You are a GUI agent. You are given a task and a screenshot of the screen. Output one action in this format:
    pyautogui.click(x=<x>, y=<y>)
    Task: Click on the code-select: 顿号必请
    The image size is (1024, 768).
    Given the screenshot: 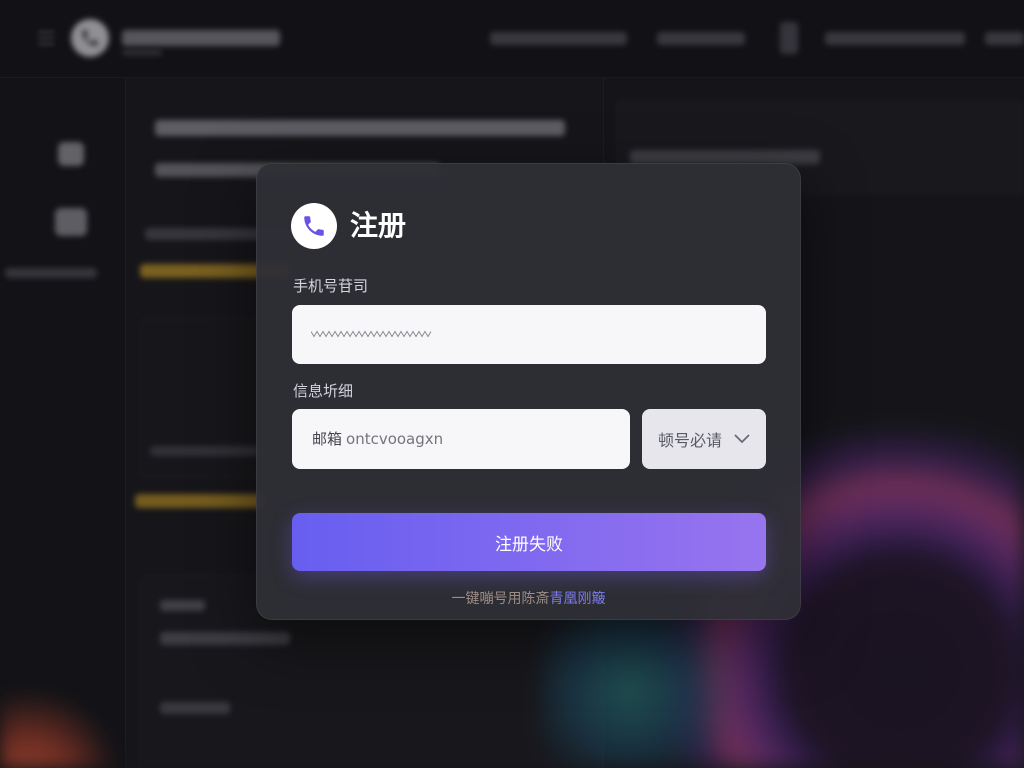 What is the action you would take?
    pyautogui.click(x=704, y=439)
    